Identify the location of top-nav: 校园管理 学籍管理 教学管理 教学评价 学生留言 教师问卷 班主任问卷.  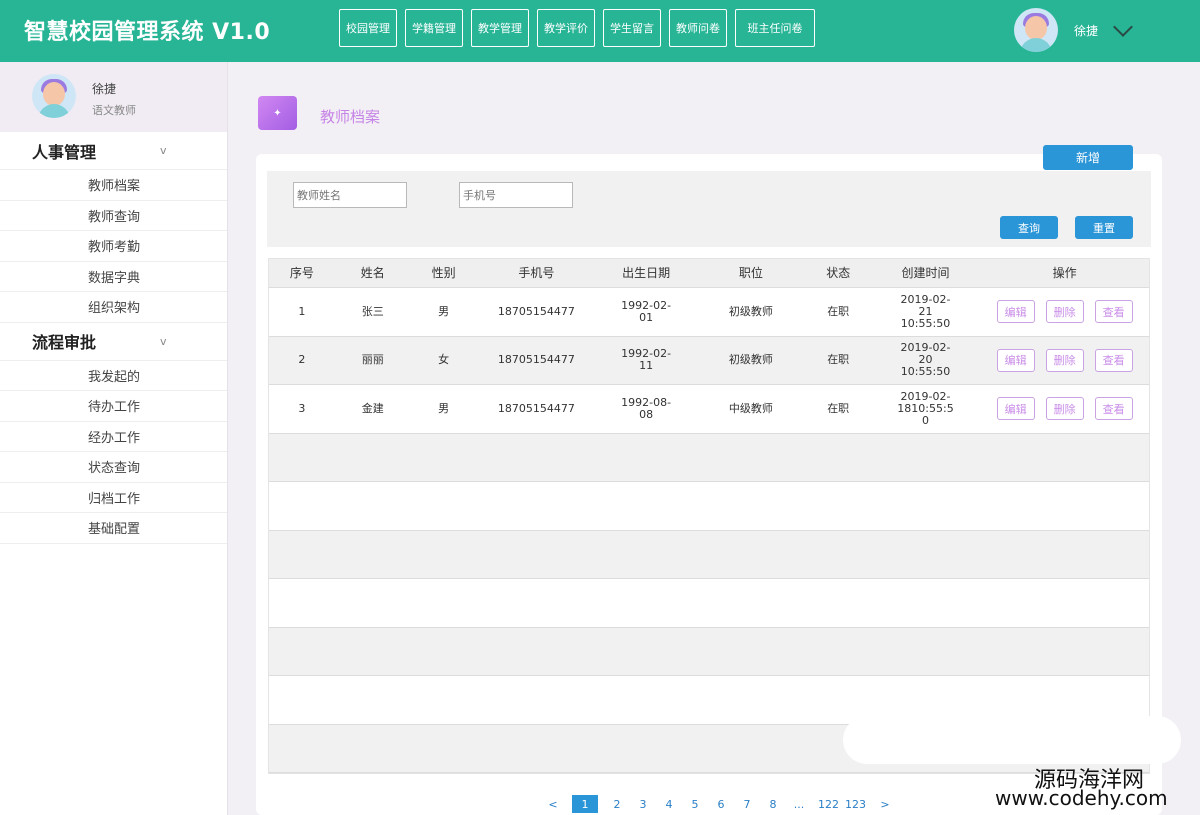
(581, 28).